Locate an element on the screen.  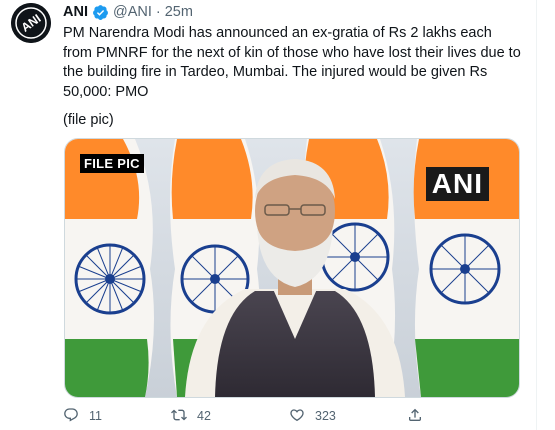
avatar: ANI is located at coordinates (31, 23).